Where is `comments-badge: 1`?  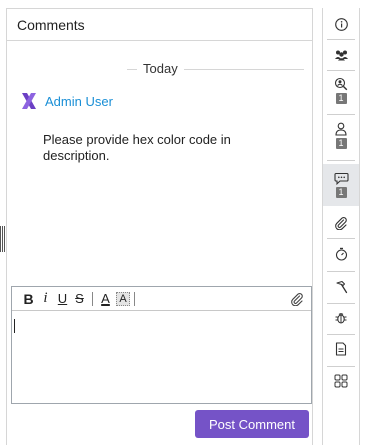
comments-badge: 1 is located at coordinates (341, 192).